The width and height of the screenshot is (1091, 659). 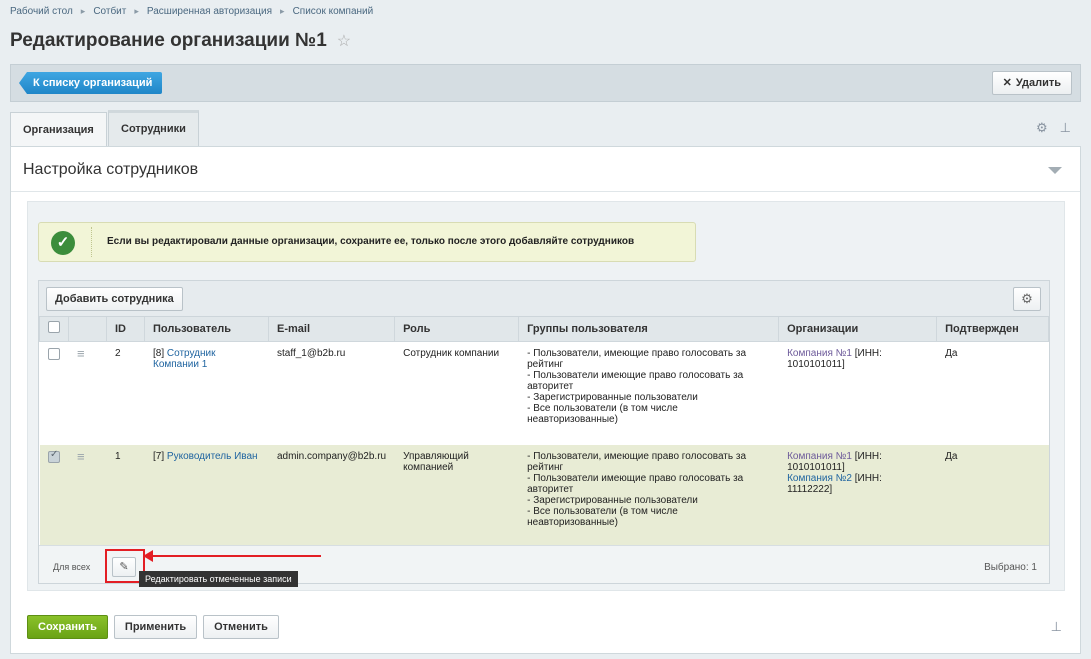 I want to click on chevron-down-icon, so click(x=1055, y=170).